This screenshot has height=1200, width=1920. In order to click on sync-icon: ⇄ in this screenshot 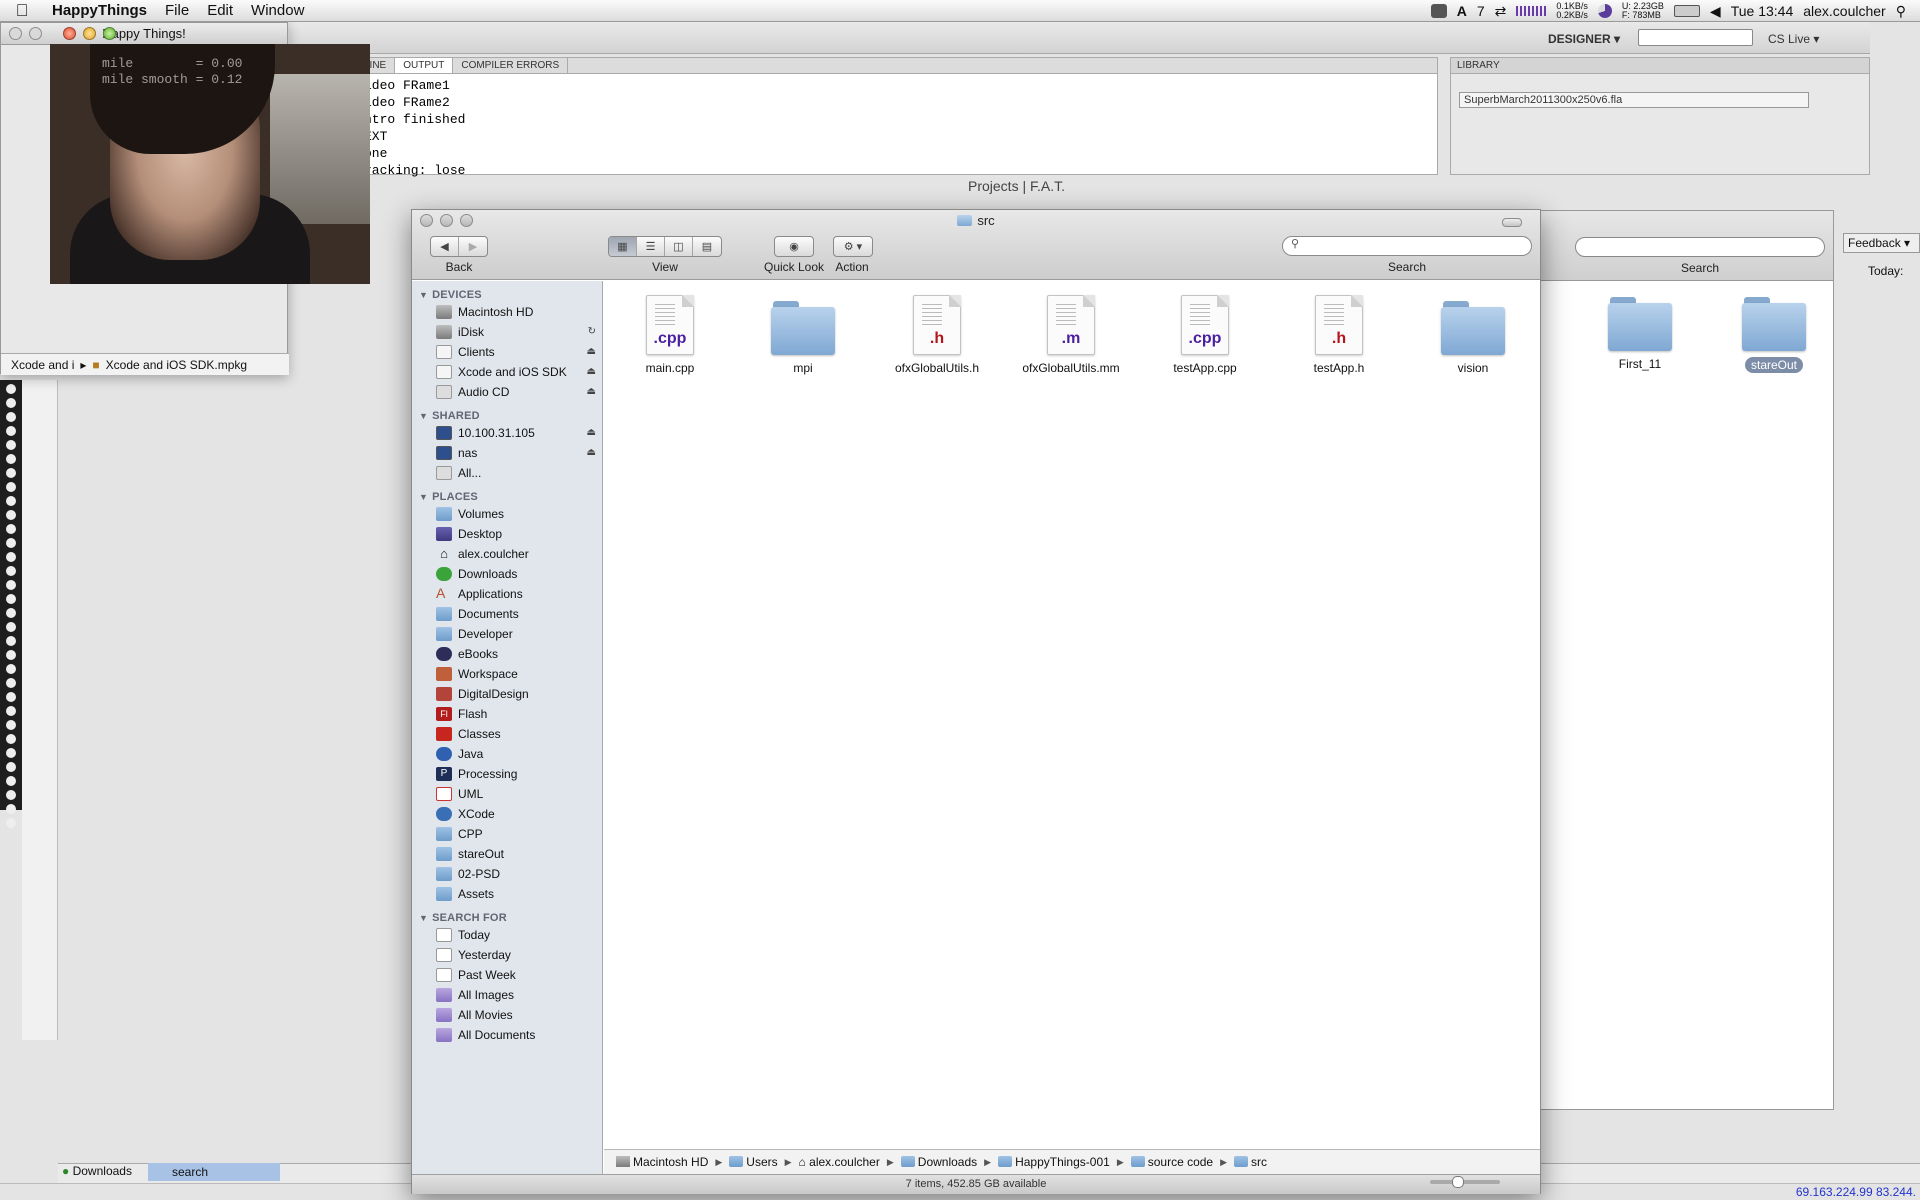, I will do `click(1501, 11)`.